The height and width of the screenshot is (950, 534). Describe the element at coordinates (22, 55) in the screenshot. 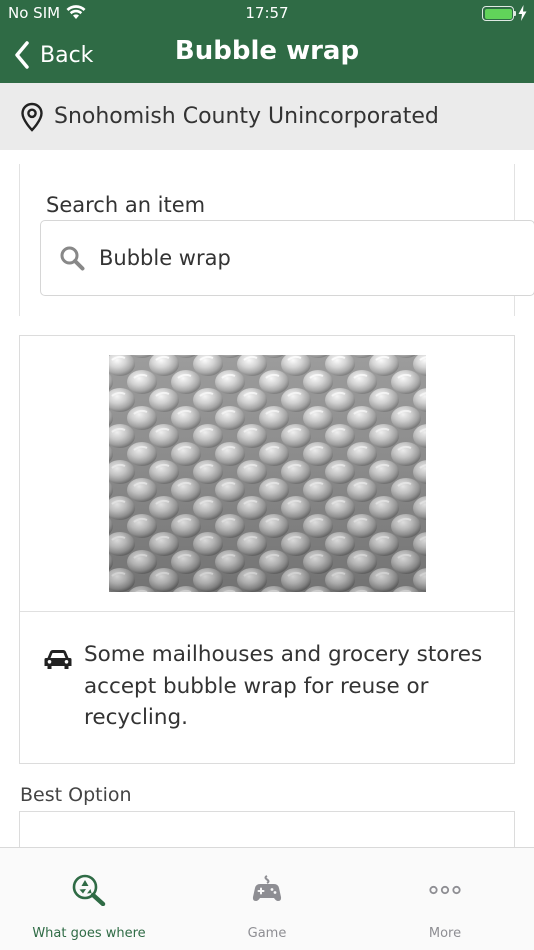

I see `chevron-left-icon` at that location.